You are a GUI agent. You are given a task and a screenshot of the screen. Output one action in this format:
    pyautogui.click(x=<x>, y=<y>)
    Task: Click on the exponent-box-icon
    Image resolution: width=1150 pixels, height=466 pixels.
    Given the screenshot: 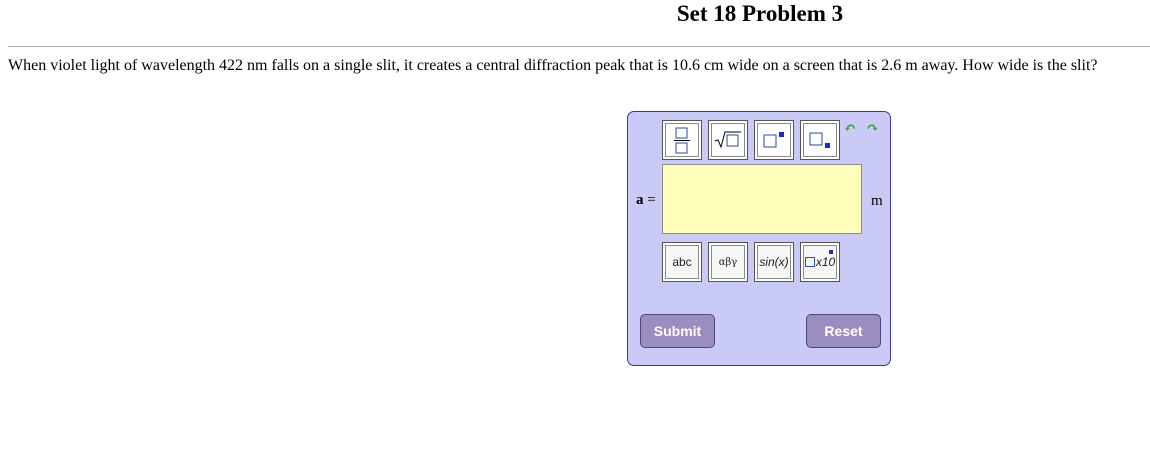 What is the action you would take?
    pyautogui.click(x=831, y=252)
    